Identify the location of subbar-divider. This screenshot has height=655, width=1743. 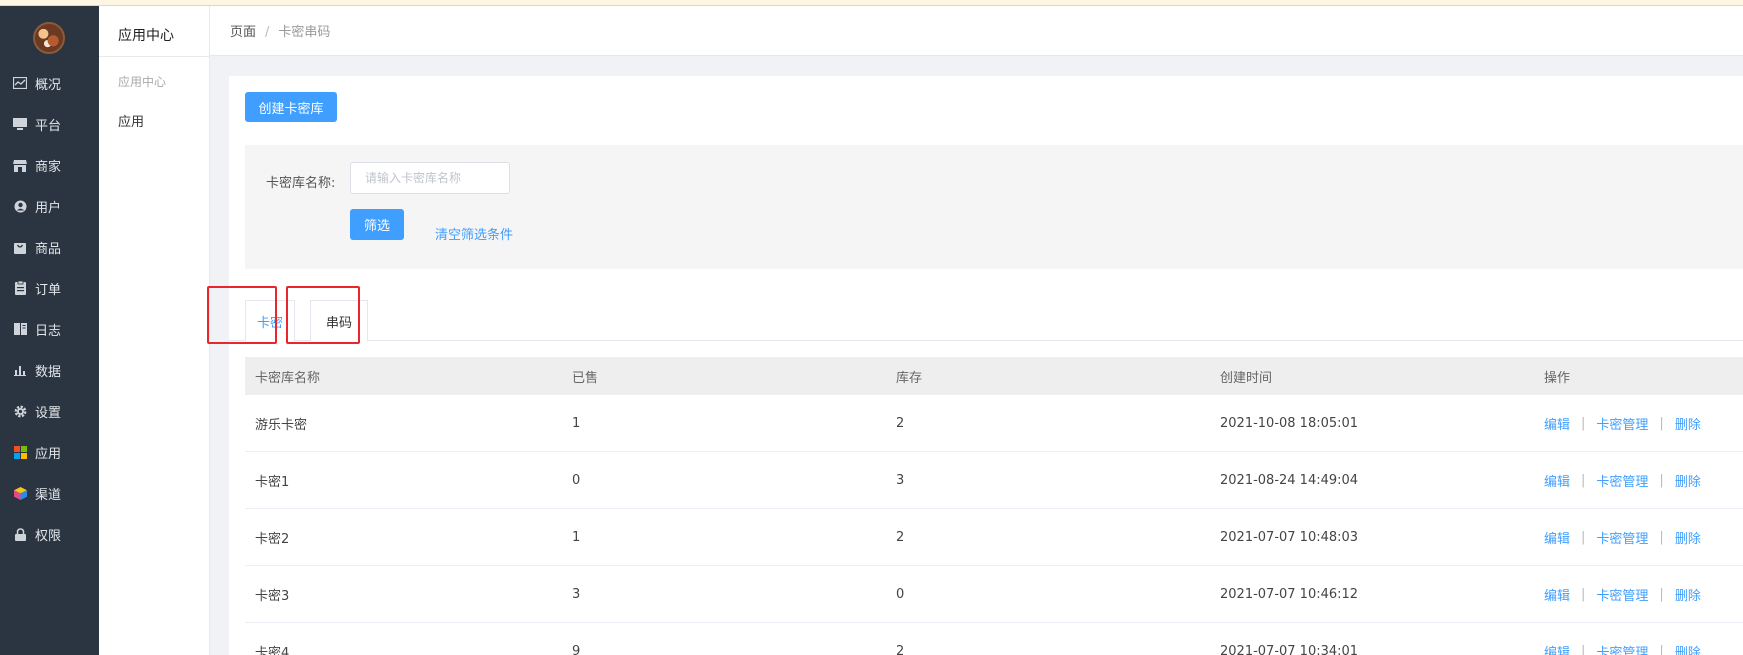
(154, 56).